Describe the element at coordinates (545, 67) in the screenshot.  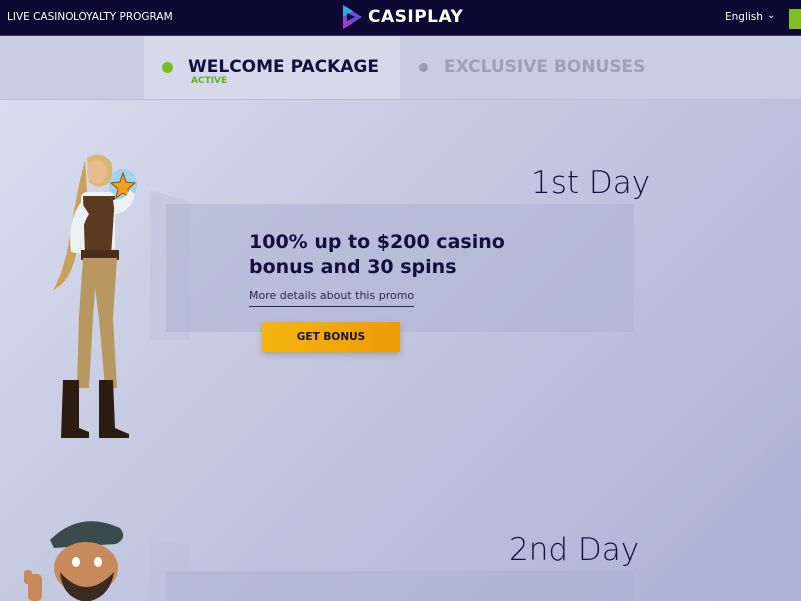
I see `tab-exclusive-bonuses-label: EXCLUSIVE BONUSES` at that location.